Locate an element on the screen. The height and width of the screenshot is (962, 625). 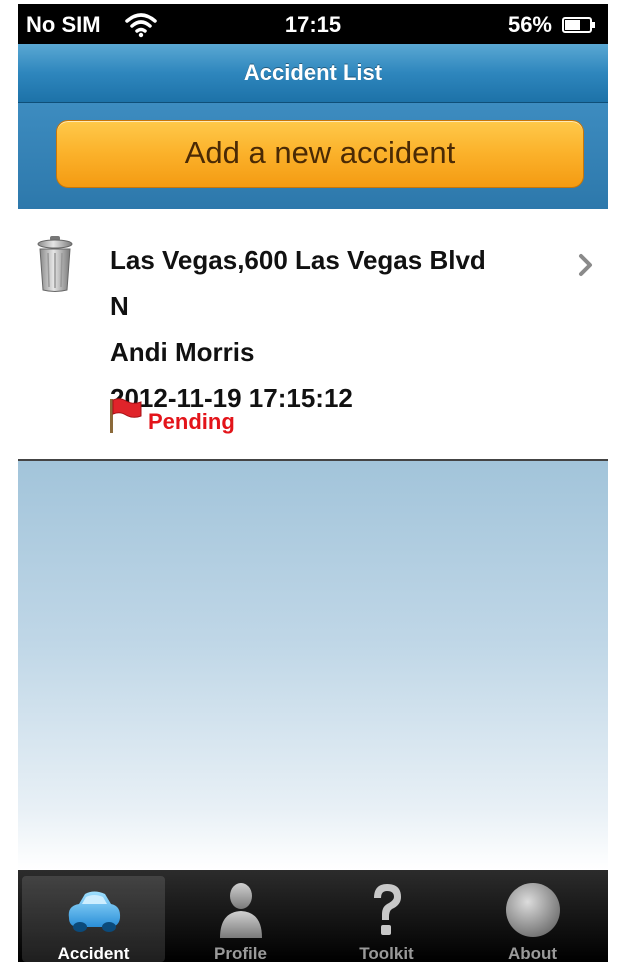
page-title: Accident List is located at coordinates (313, 72).